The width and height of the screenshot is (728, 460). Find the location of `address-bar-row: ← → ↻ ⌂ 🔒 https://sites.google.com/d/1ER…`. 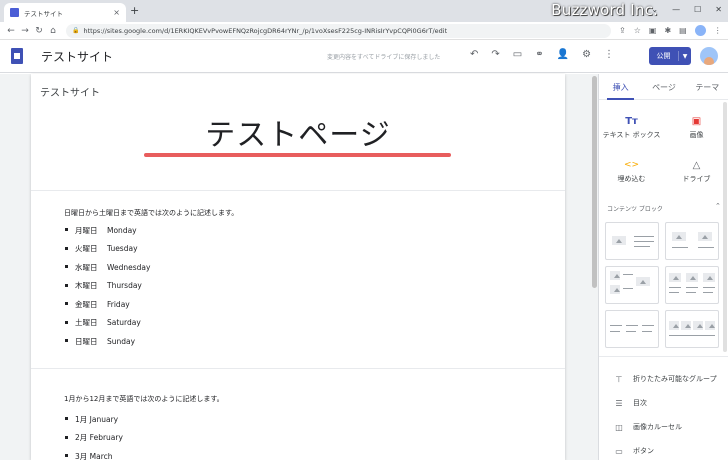

address-bar-row: ← → ↻ ⌂ 🔒 https://sites.google.com/d/1ER… is located at coordinates (364, 31).